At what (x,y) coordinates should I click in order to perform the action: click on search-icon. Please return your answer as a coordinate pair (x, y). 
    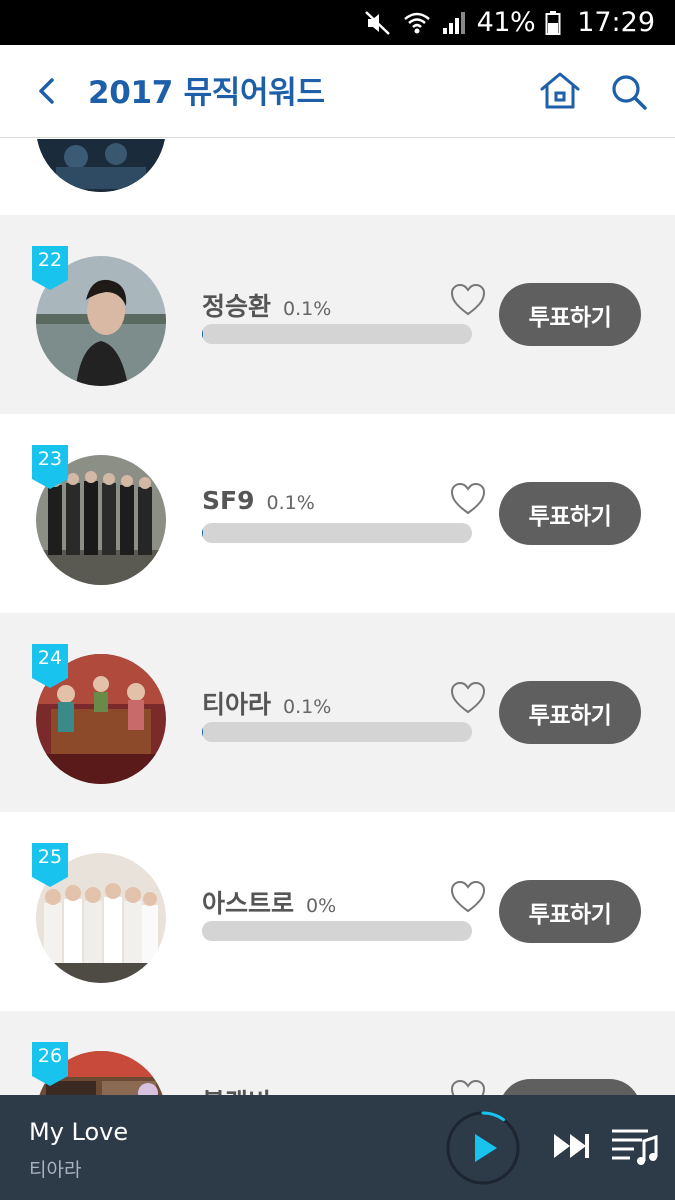
    Looking at the image, I should click on (629, 92).